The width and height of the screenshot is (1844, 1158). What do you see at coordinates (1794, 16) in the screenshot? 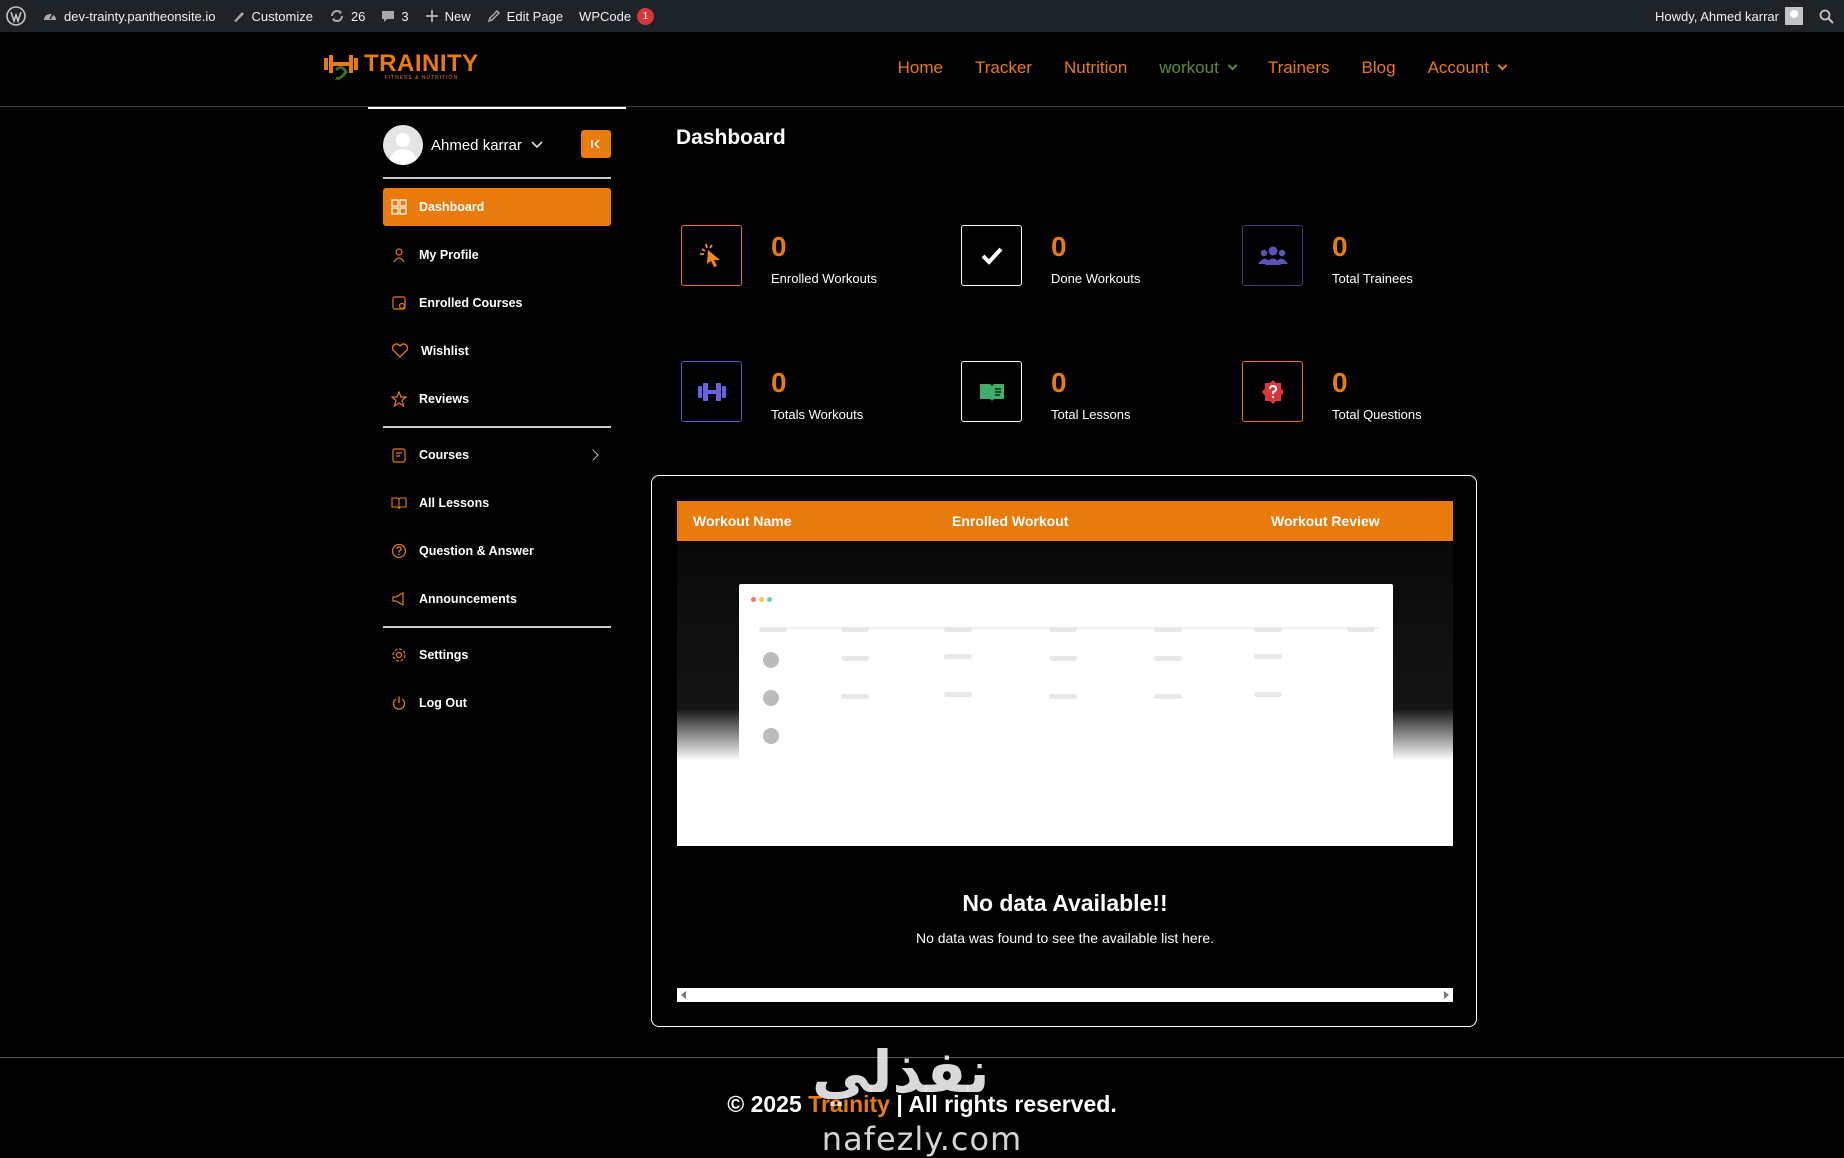
I see `adminbar-avatar` at bounding box center [1794, 16].